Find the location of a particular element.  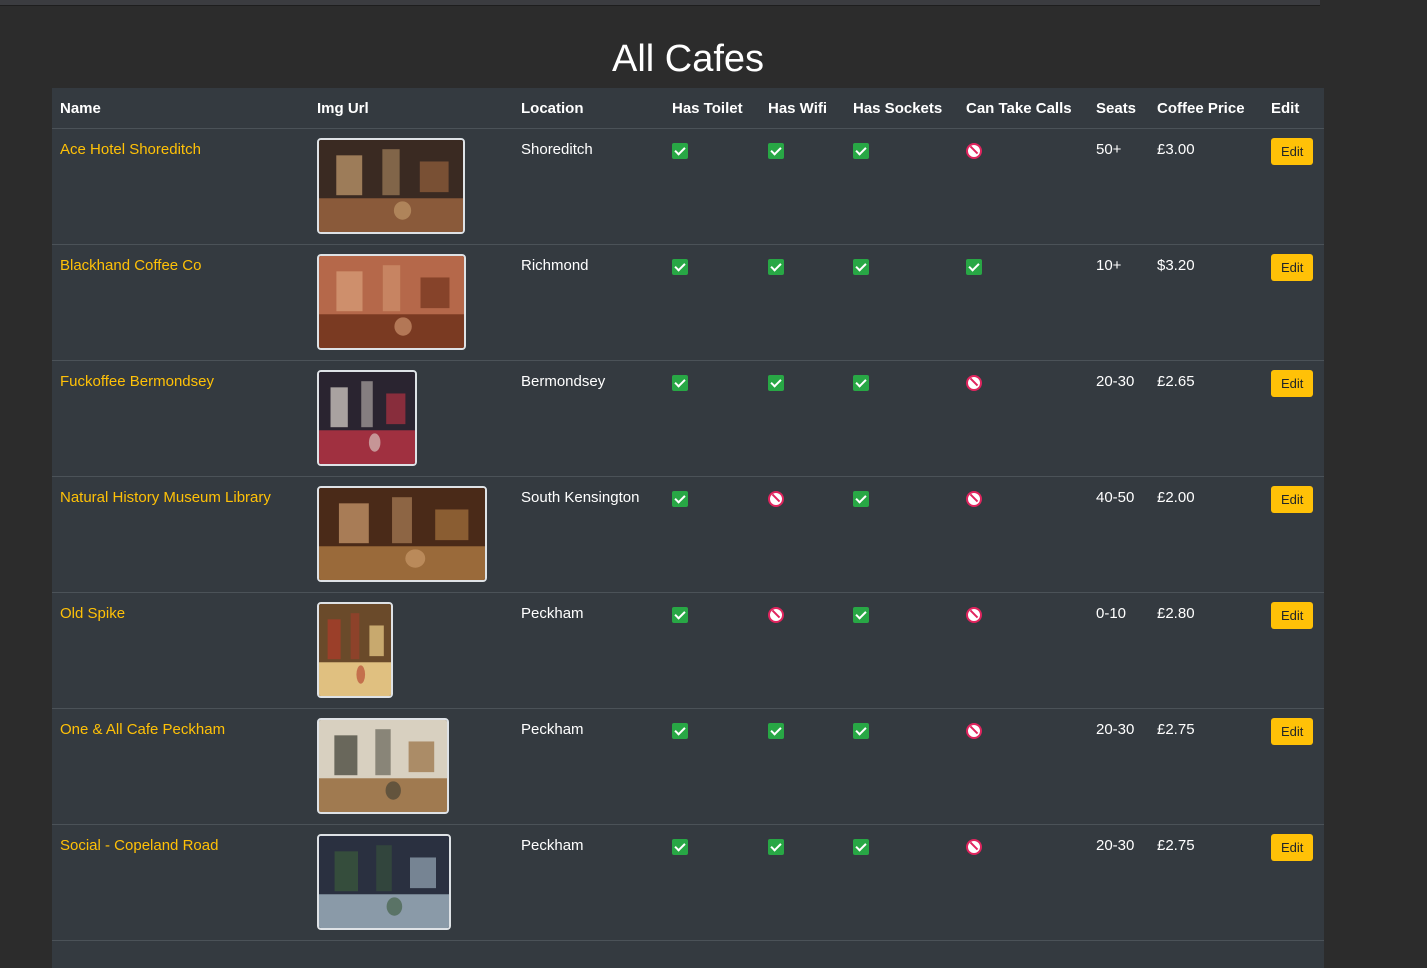

cell-name: One & All Cafe Peckham is located at coordinates (180, 766).